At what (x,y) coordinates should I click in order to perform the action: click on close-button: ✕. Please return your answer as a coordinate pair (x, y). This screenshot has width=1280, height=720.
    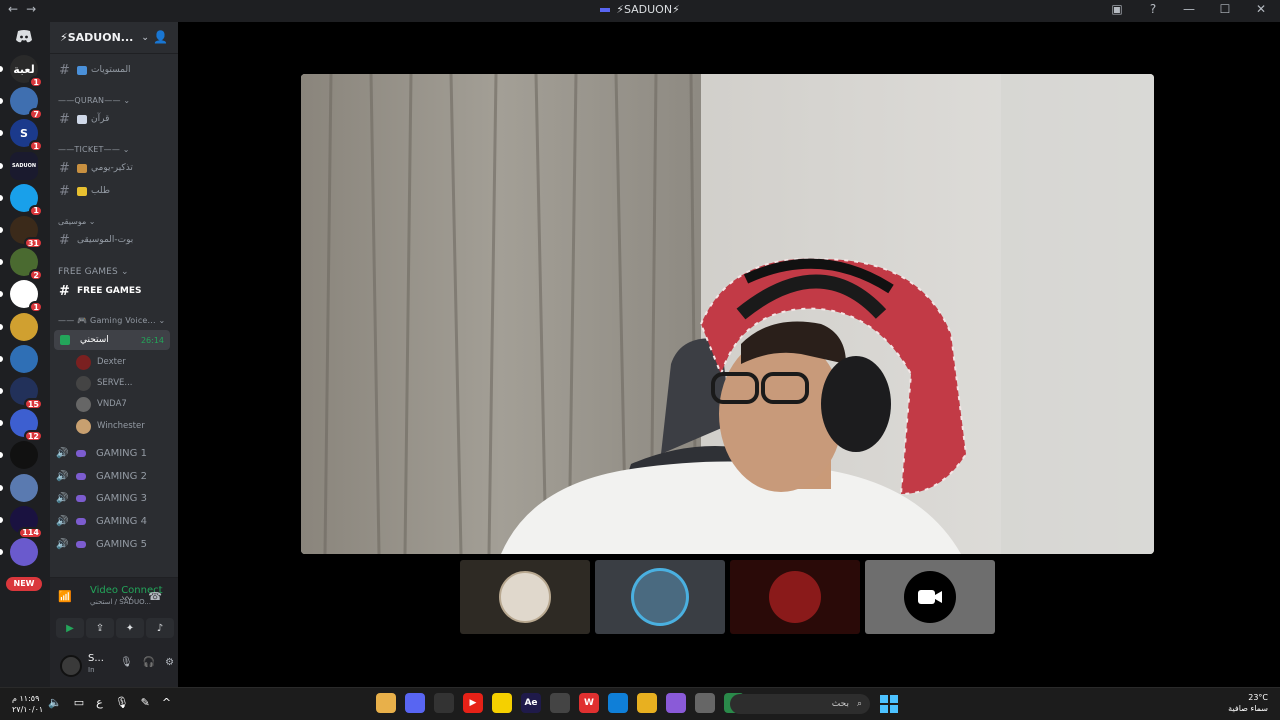
    Looking at the image, I should click on (1261, 9).